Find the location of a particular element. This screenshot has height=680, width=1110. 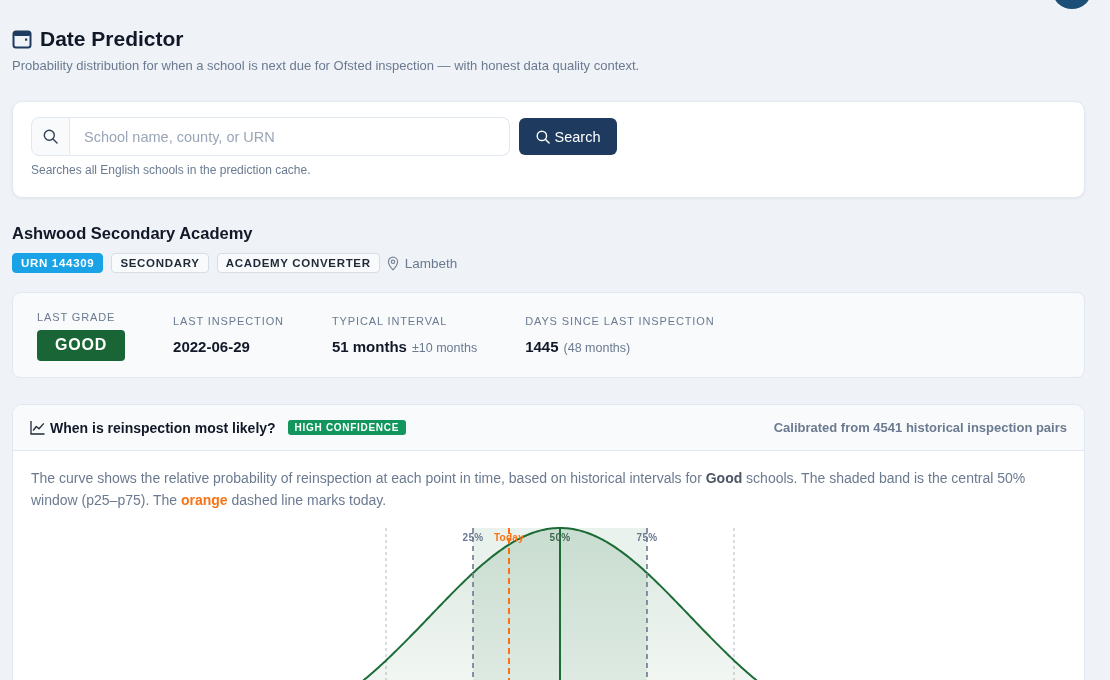

marker-label: 75% is located at coordinates (647, 537).